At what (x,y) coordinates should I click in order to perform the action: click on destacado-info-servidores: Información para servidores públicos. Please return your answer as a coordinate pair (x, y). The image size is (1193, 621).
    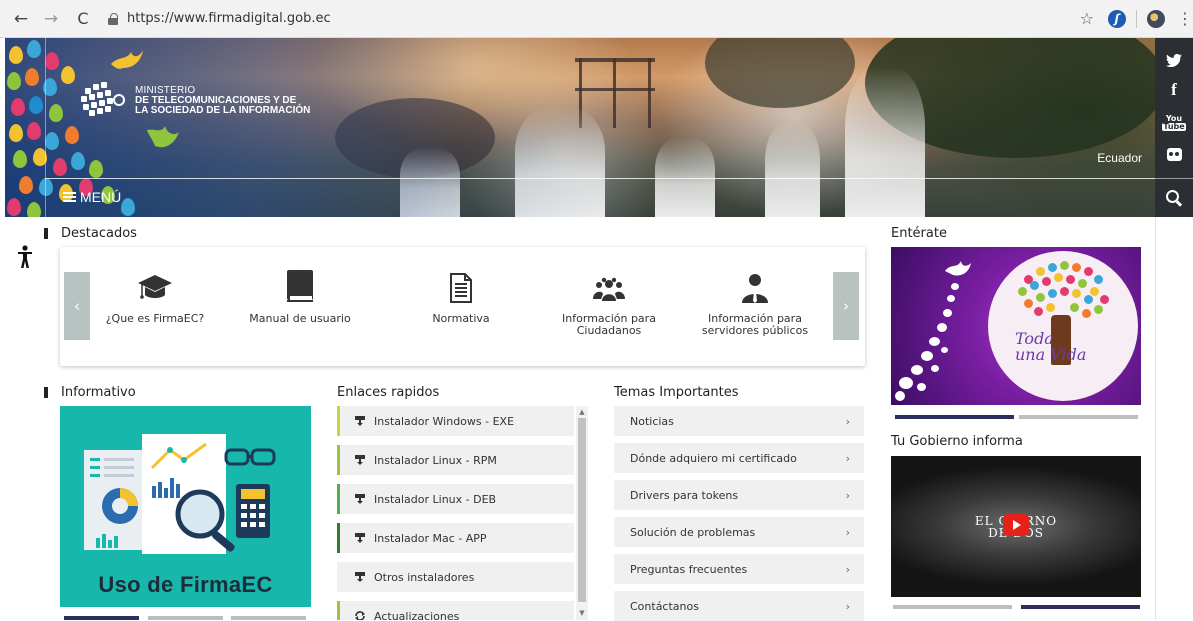
    Looking at the image, I should click on (755, 303).